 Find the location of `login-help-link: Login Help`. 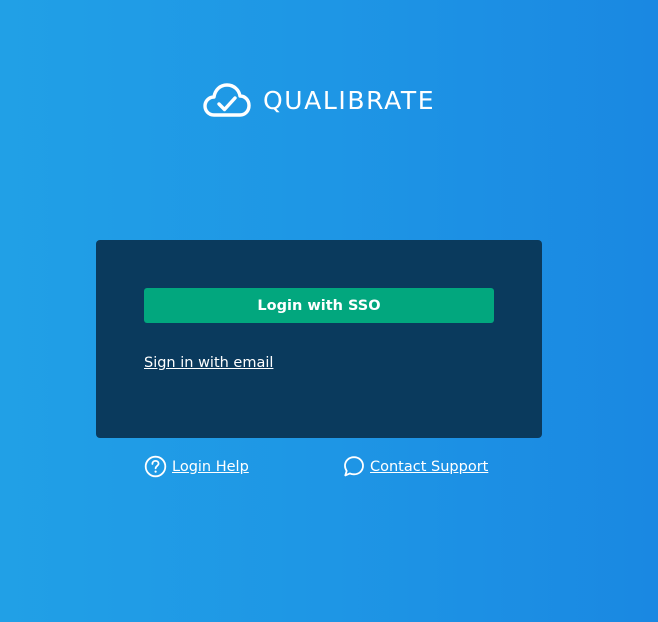

login-help-link: Login Help is located at coordinates (196, 466).